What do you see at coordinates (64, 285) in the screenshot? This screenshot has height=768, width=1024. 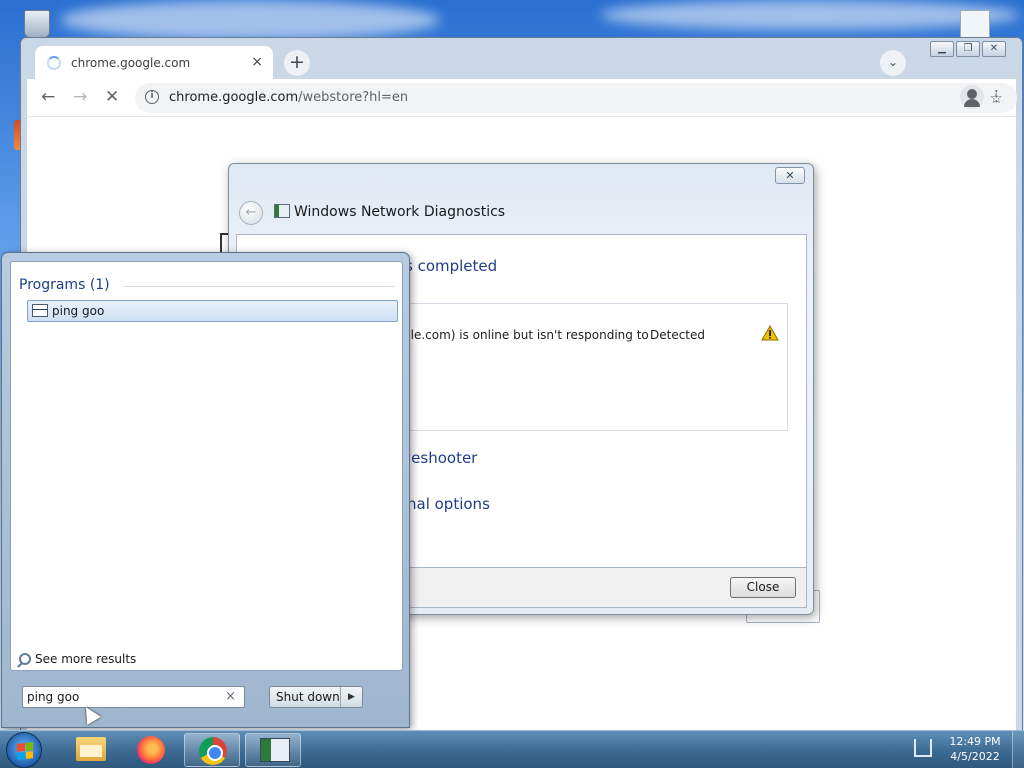 I see `programs-header: Programs (1)` at bounding box center [64, 285].